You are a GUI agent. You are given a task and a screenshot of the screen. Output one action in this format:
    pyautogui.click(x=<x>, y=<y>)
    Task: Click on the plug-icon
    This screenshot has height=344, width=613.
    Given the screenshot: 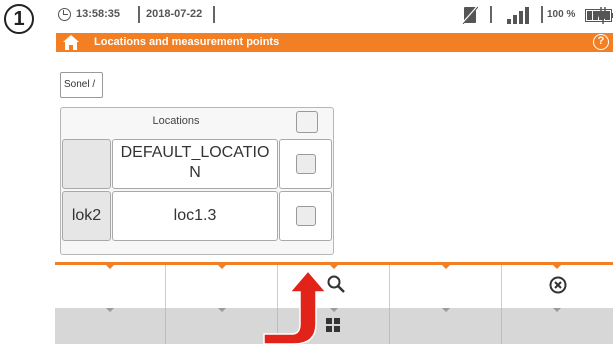 What is the action you would take?
    pyautogui.click(x=603, y=15)
    